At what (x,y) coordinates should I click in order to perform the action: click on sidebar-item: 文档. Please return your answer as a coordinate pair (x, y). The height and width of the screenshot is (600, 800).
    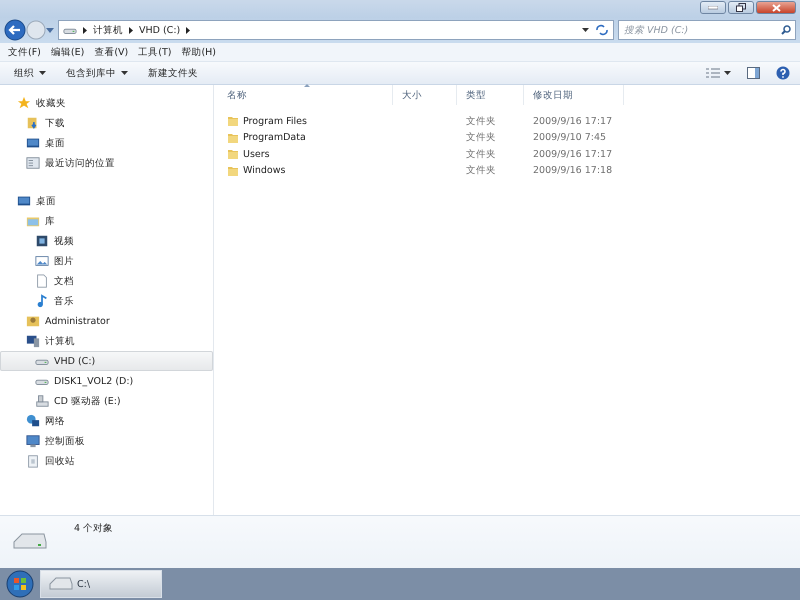
    Looking at the image, I should click on (106, 281).